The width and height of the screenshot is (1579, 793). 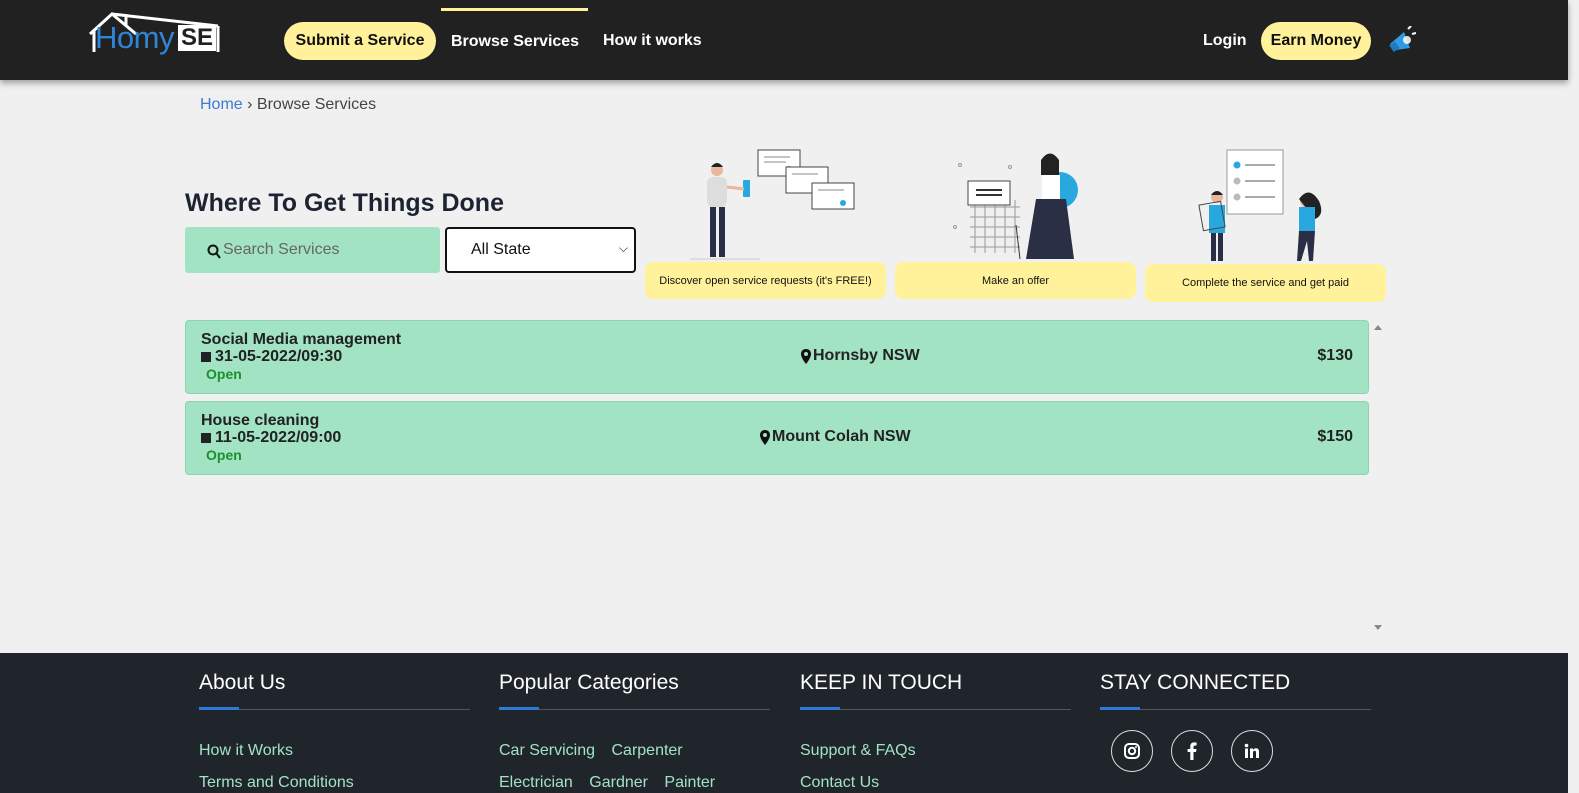 I want to click on listing-title: Social Media management, so click(x=301, y=339).